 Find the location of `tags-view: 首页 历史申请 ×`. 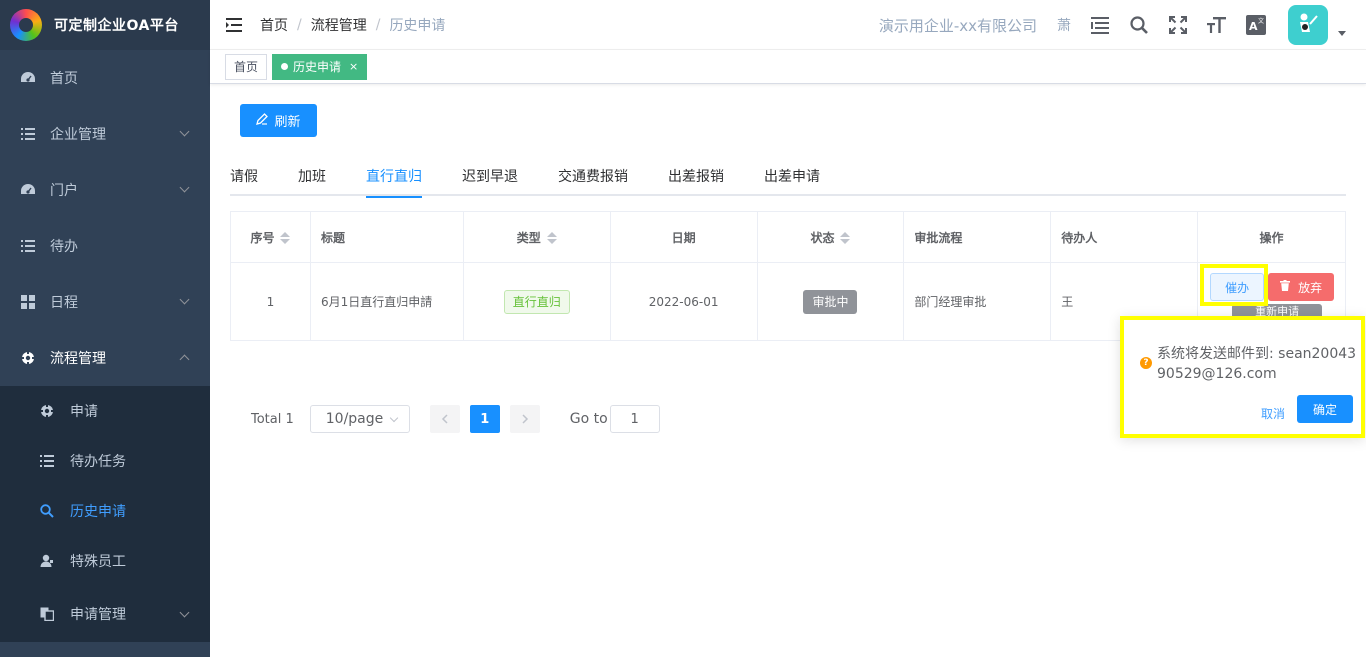

tags-view: 首页 历史申请 × is located at coordinates (788, 67).